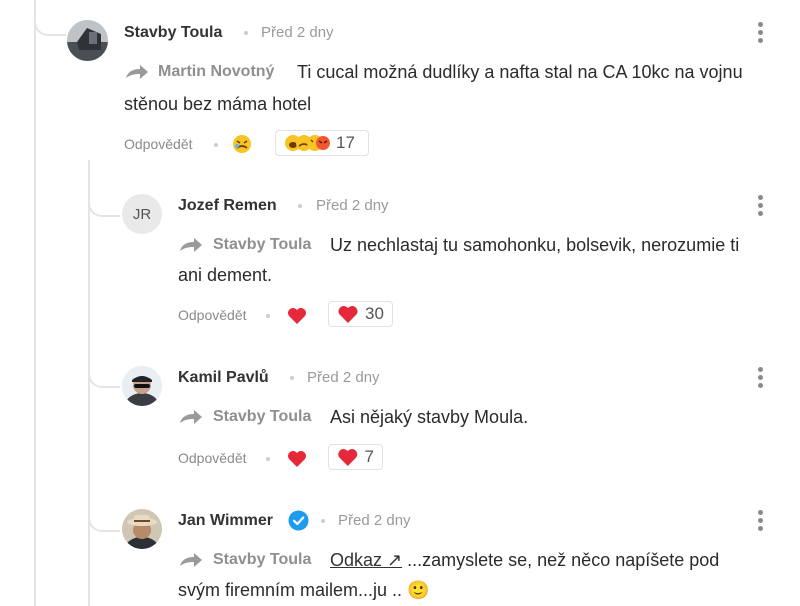 This screenshot has height=606, width=800. I want to click on comment-text: svým firemním mailem...ju .. 🙂, so click(304, 590).